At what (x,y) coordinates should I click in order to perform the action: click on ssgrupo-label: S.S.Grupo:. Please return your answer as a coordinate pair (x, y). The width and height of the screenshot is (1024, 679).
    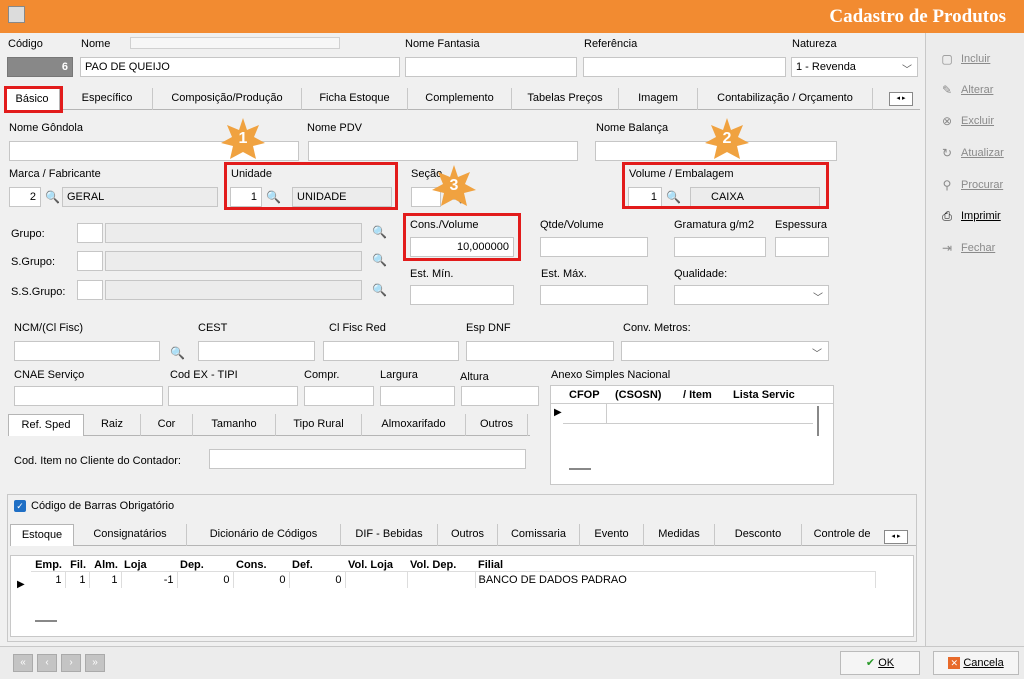
    Looking at the image, I should click on (38, 292).